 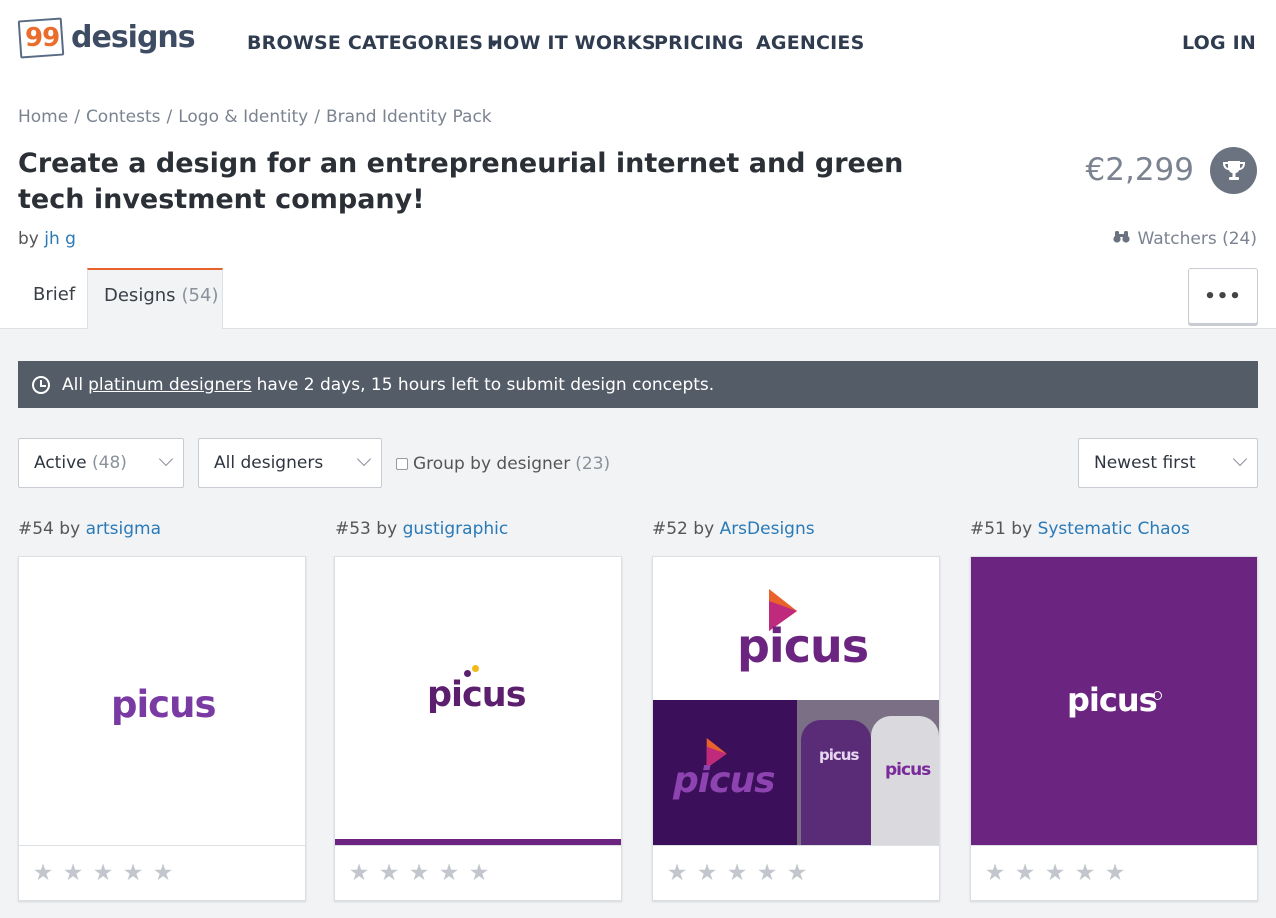 What do you see at coordinates (60, 239) in the screenshot?
I see `author-link: jh g` at bounding box center [60, 239].